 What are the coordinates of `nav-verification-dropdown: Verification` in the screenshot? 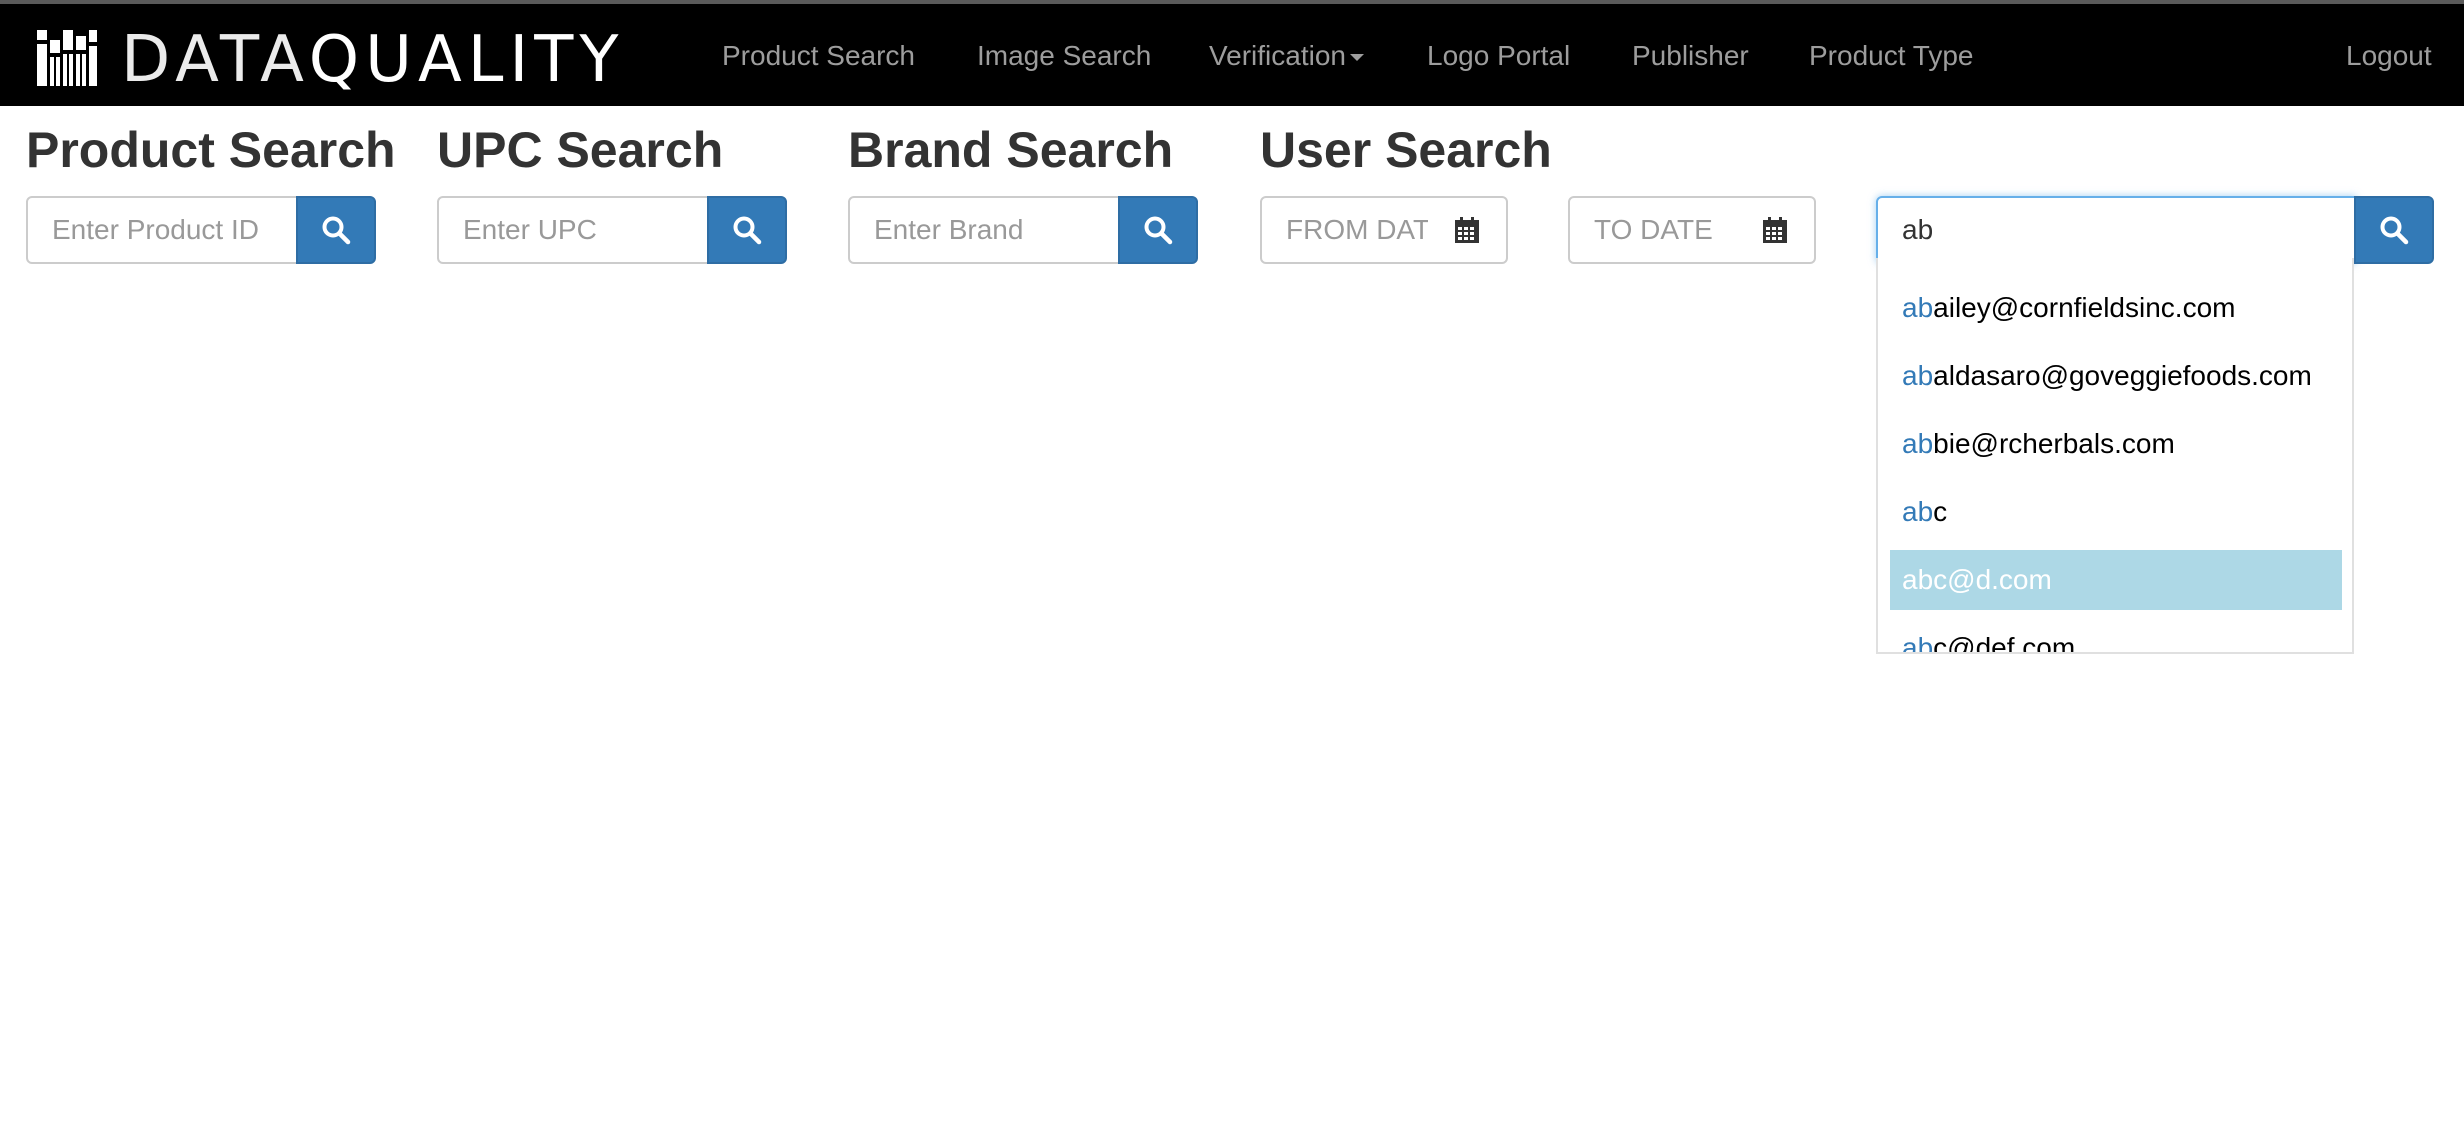 It's located at (1286, 56).